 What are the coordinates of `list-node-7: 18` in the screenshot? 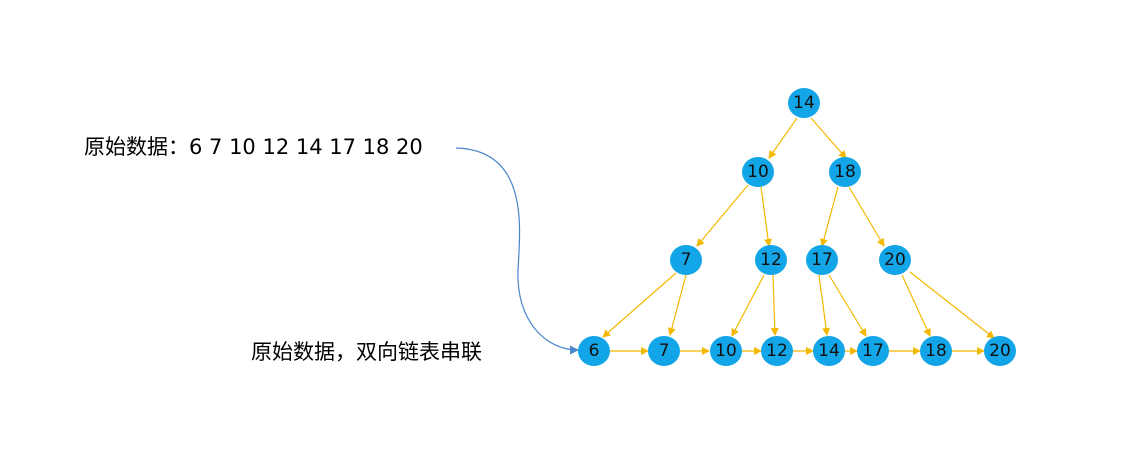 It's located at (936, 351).